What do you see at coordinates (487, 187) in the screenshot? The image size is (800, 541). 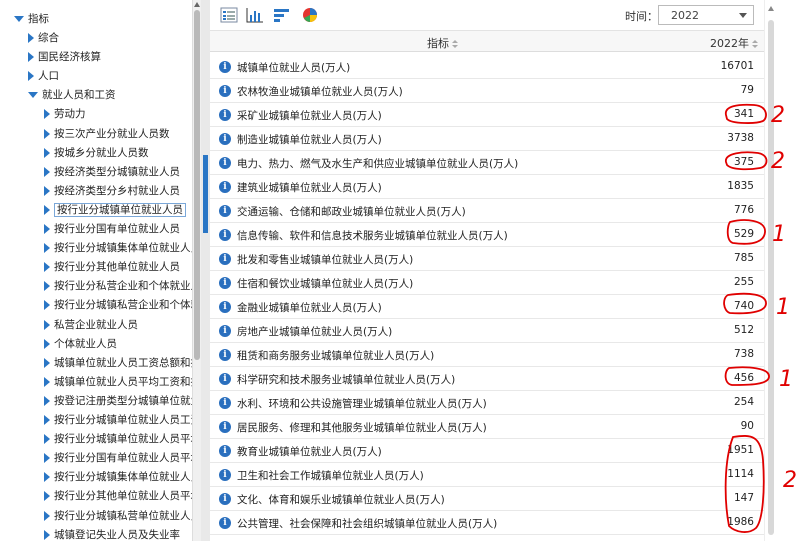 I see `table-row: i 建筑业城镇单位就业人员(万人) 1835` at bounding box center [487, 187].